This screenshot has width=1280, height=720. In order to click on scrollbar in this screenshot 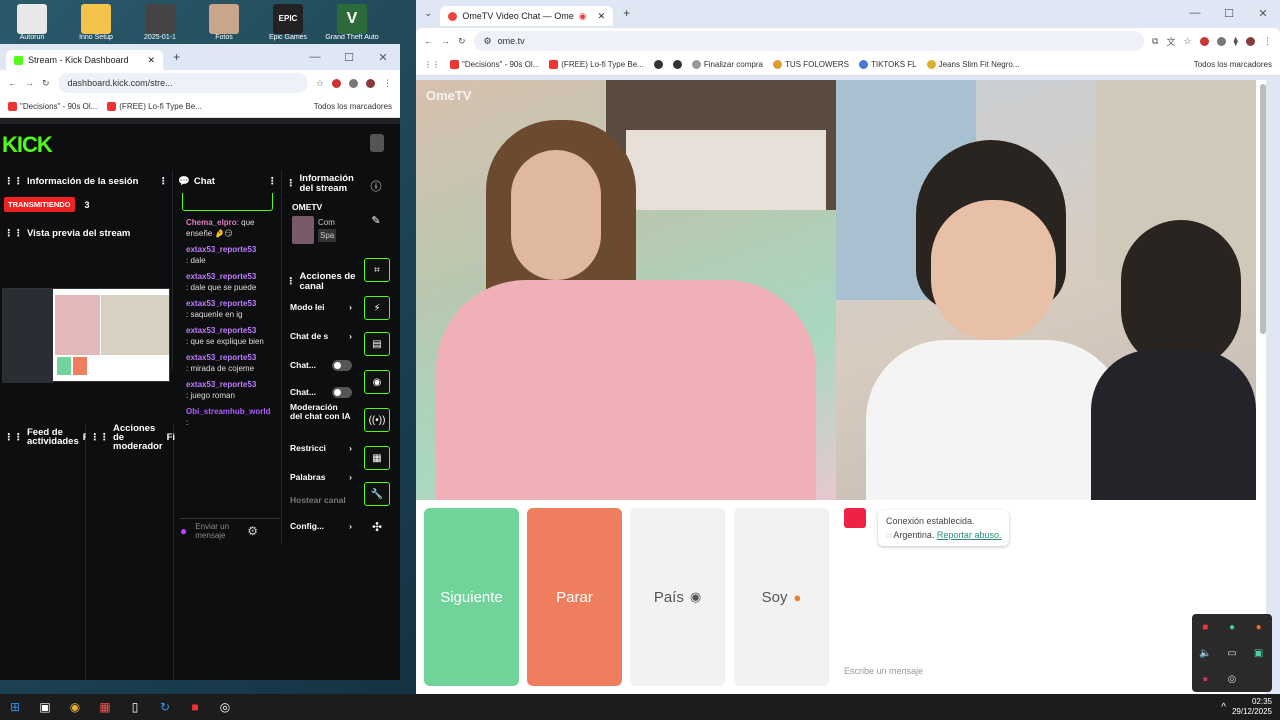, I will do `click(1263, 209)`.